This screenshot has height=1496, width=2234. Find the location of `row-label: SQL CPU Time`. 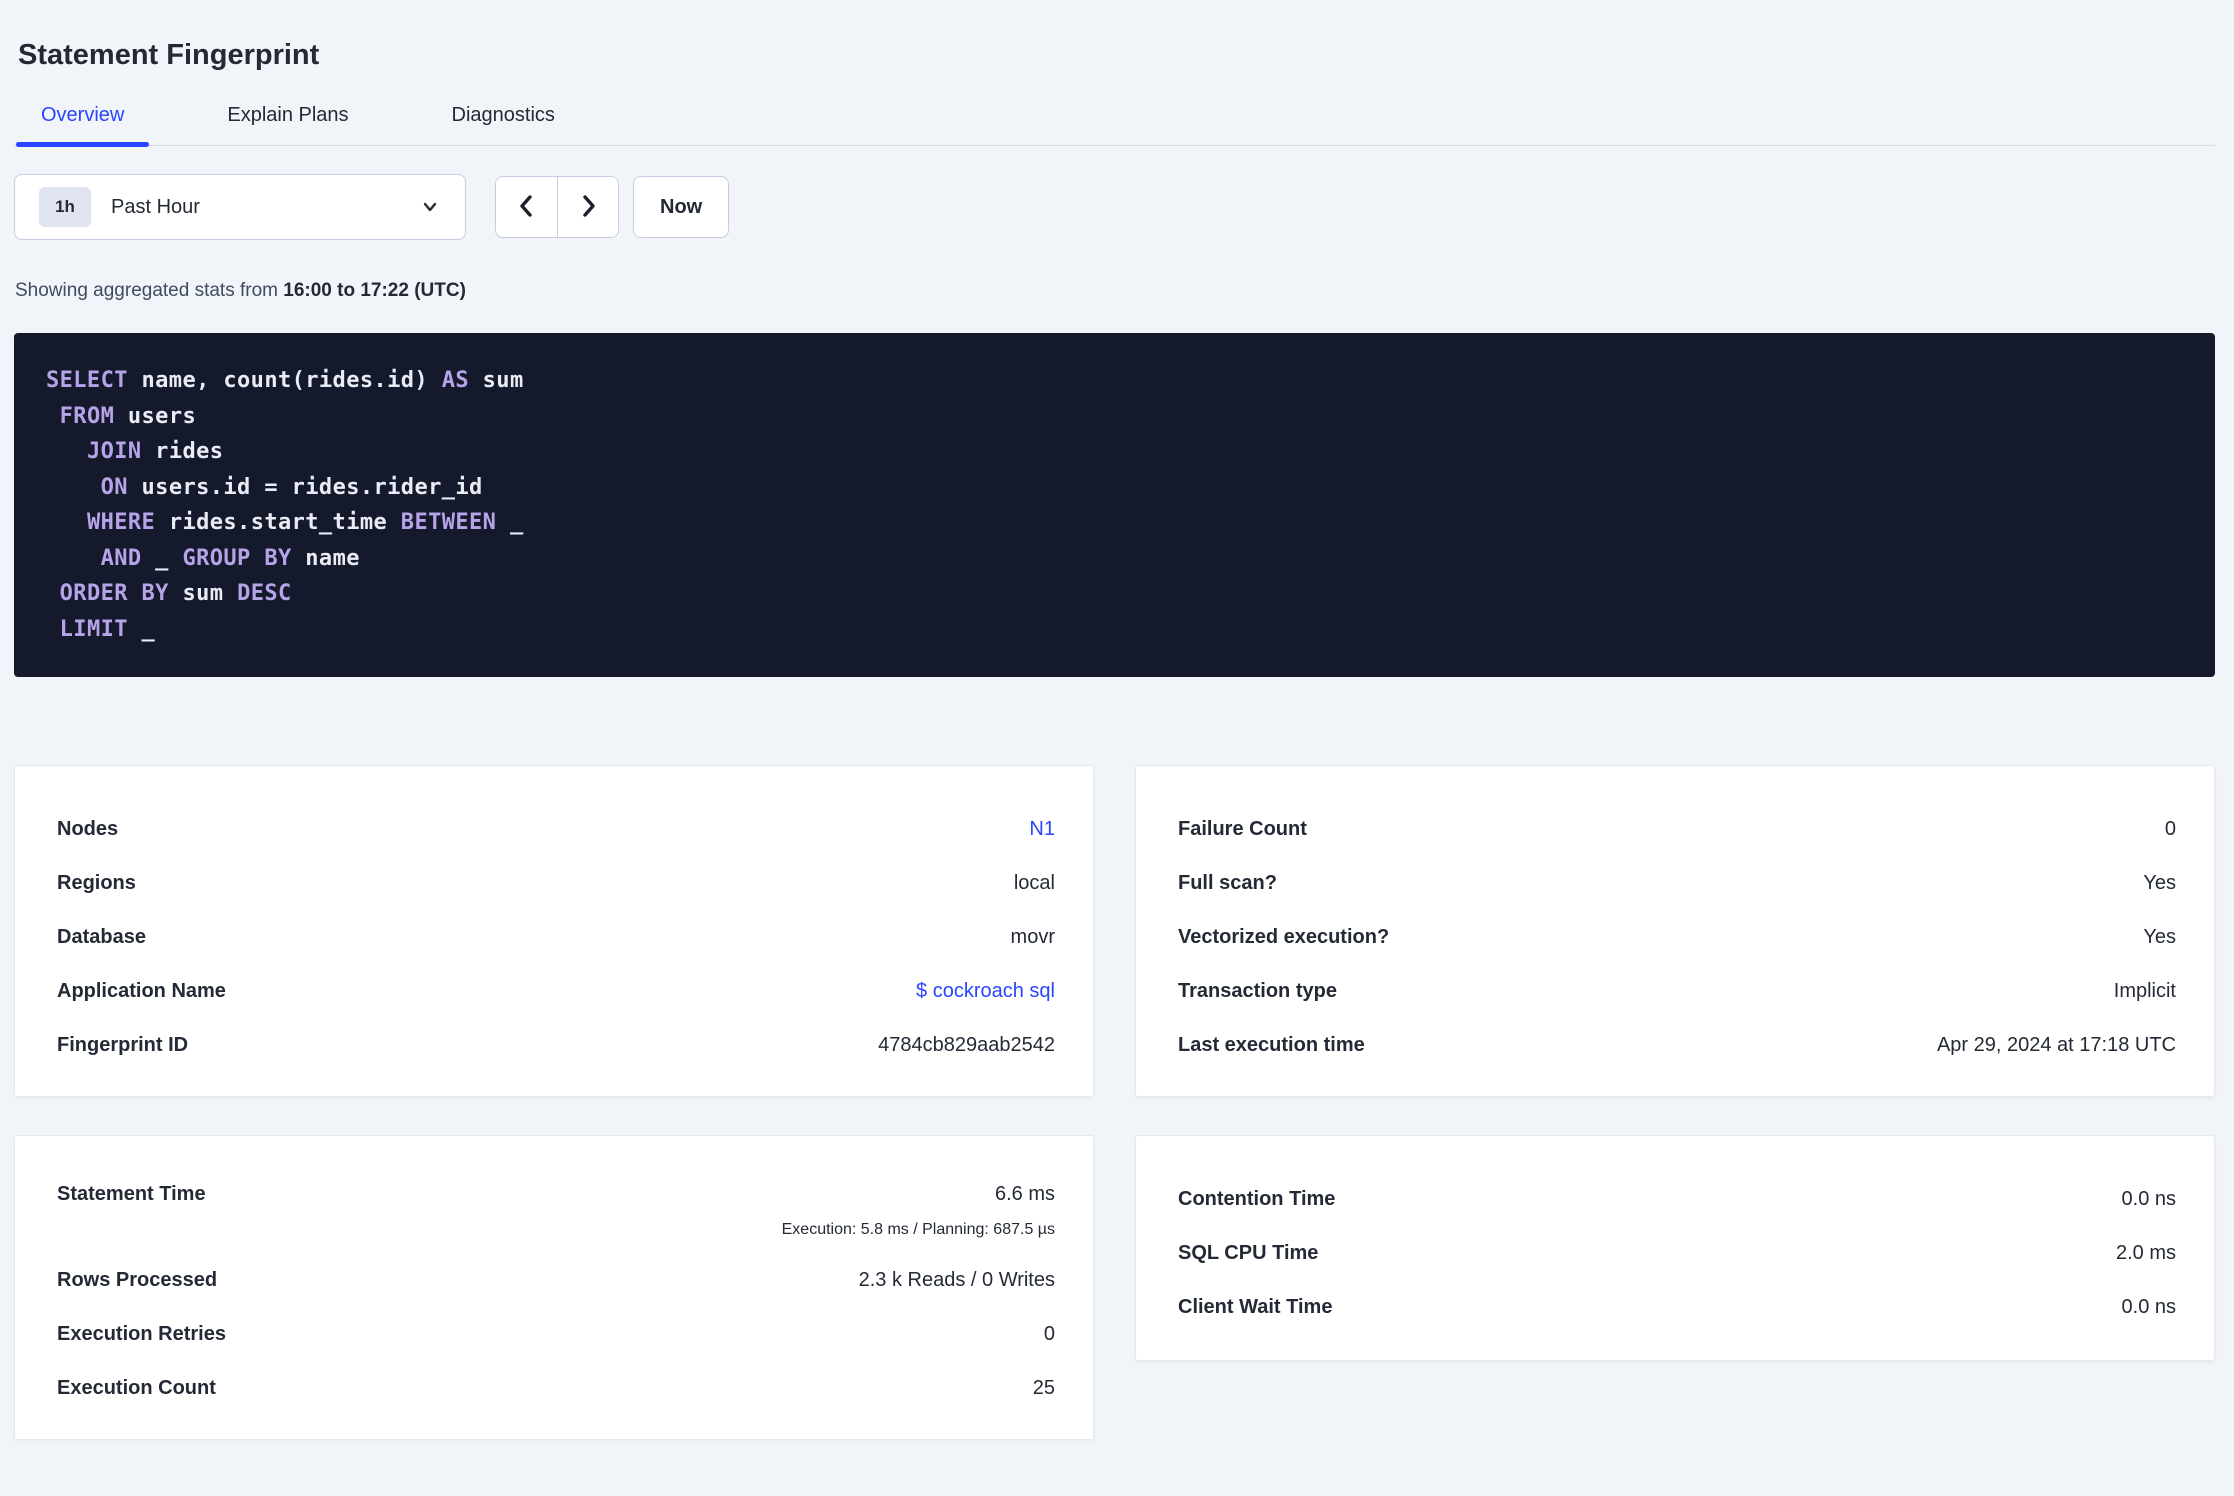

row-label: SQL CPU Time is located at coordinates (1248, 1252).